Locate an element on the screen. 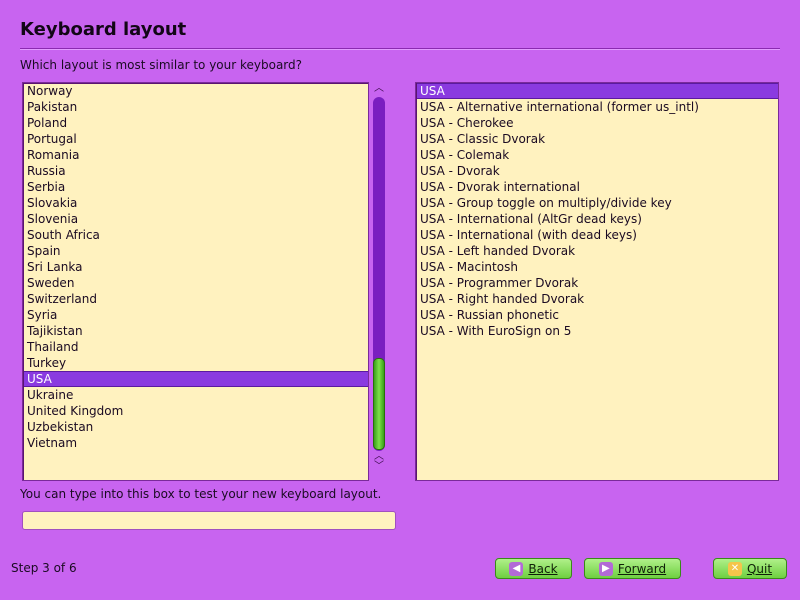 The height and width of the screenshot is (600, 800). countries-item: Serbia is located at coordinates (196, 187).